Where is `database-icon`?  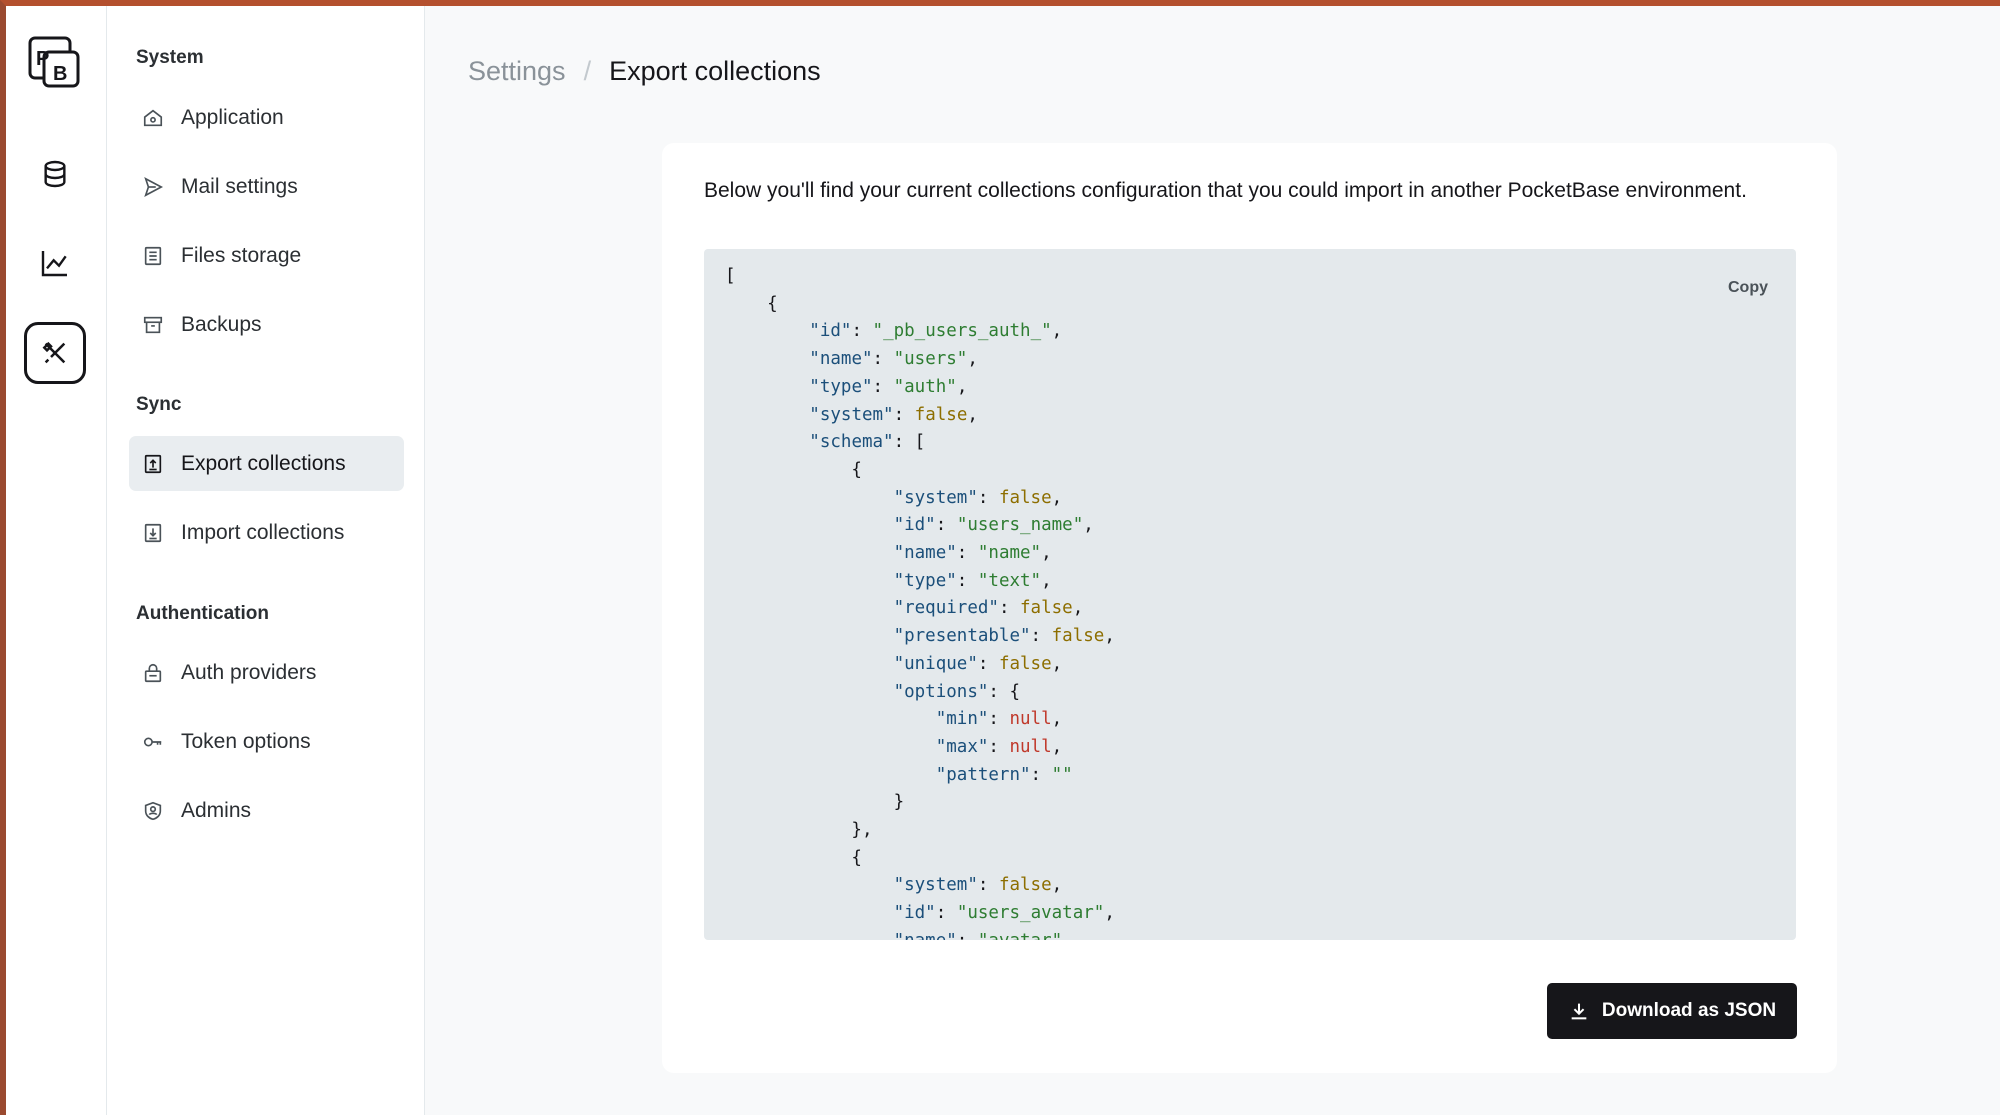 database-icon is located at coordinates (55, 174).